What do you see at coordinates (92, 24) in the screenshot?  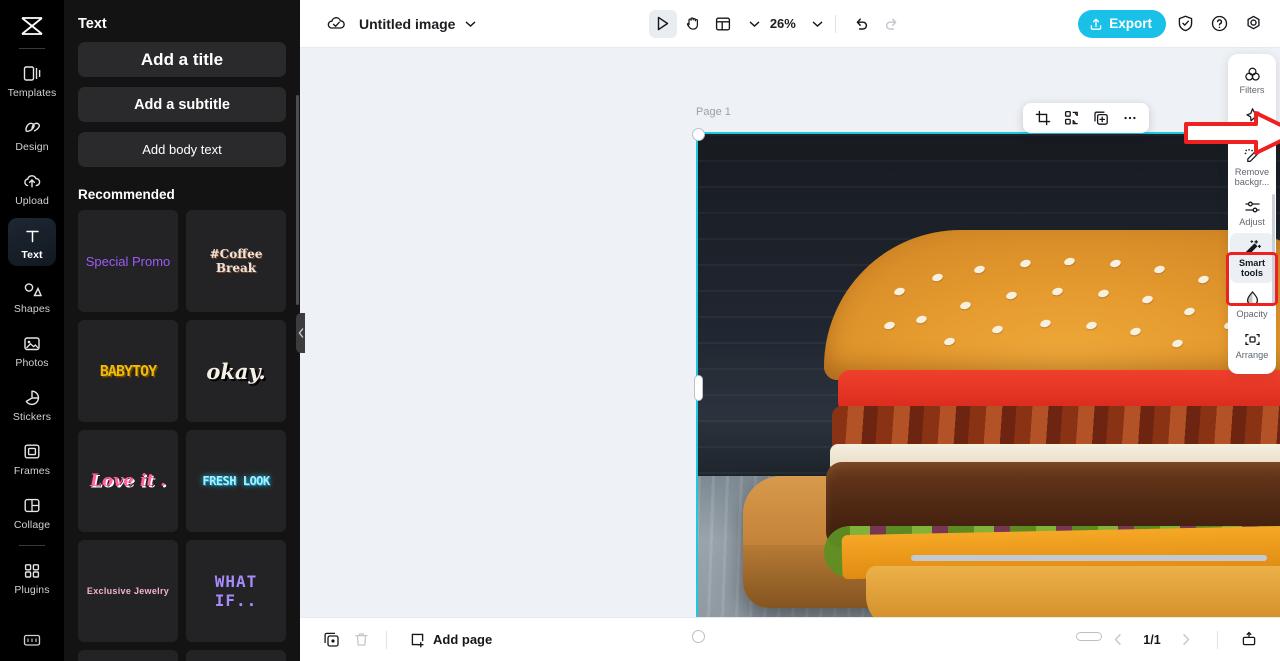 I see `panel-title: Text` at bounding box center [92, 24].